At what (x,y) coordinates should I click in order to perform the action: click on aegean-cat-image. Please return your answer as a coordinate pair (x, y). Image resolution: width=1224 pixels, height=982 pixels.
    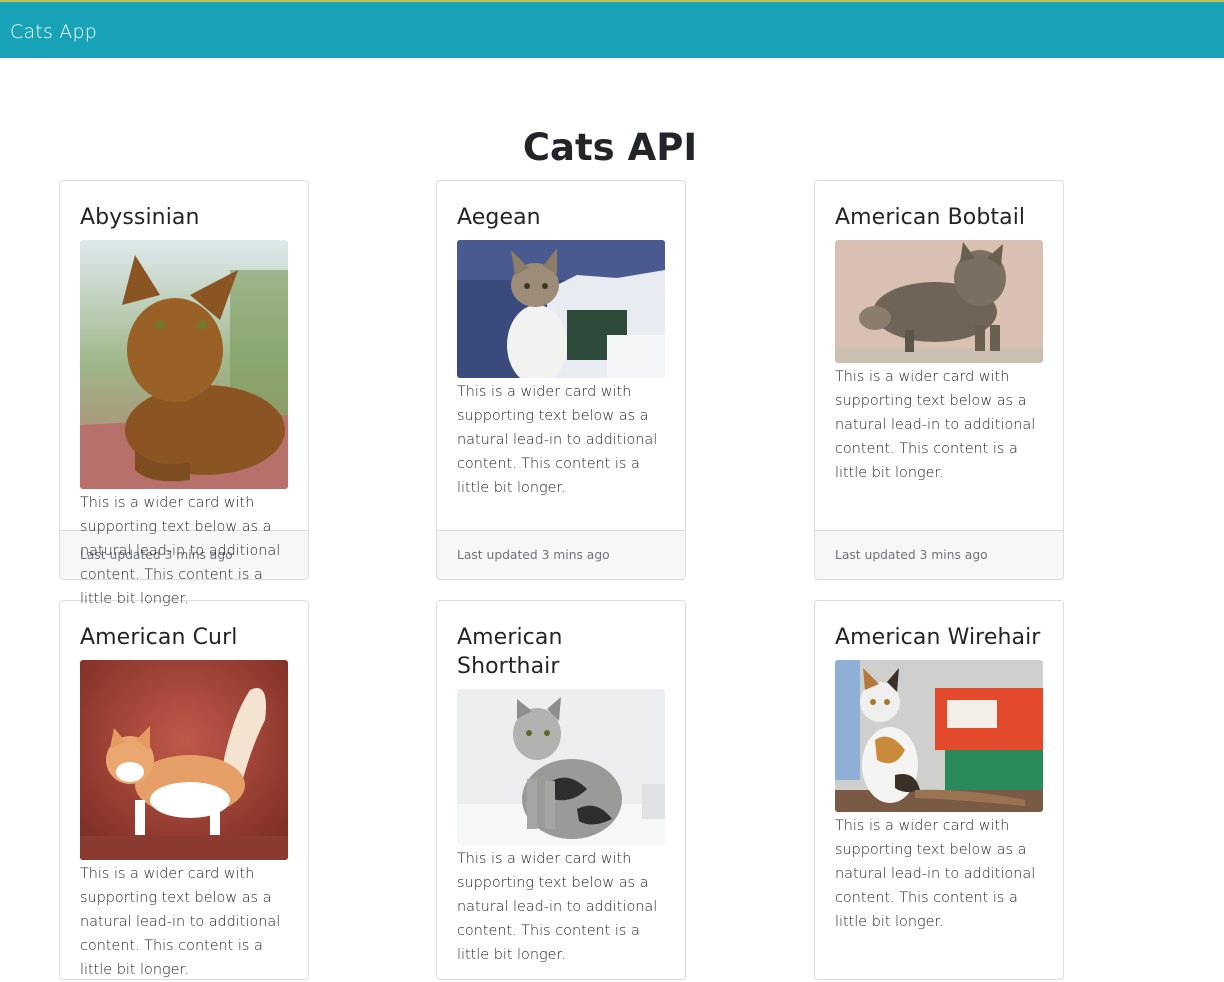
    Looking at the image, I should click on (561, 309).